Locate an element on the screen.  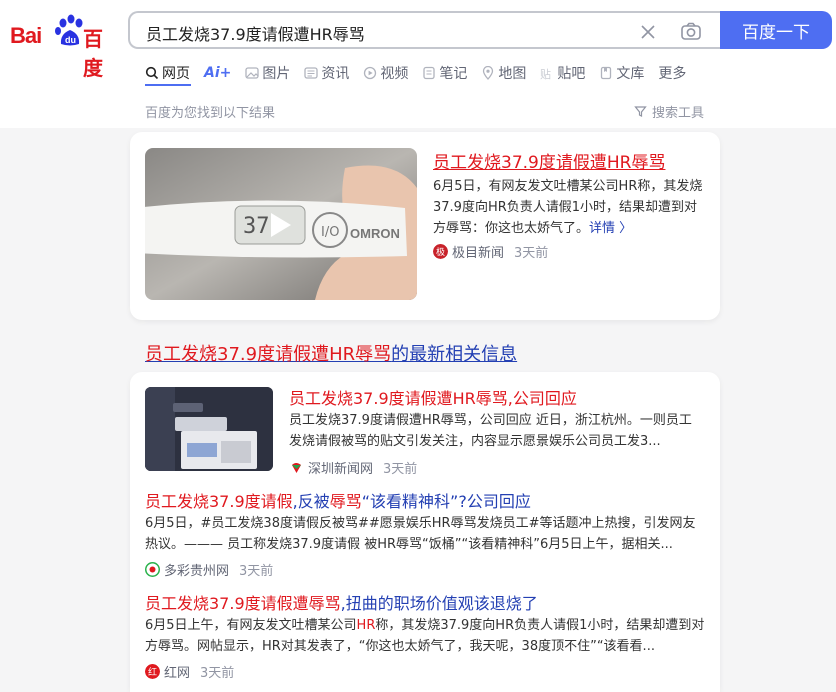
logo-text-du: 百度 is located at coordinates (93, 53).